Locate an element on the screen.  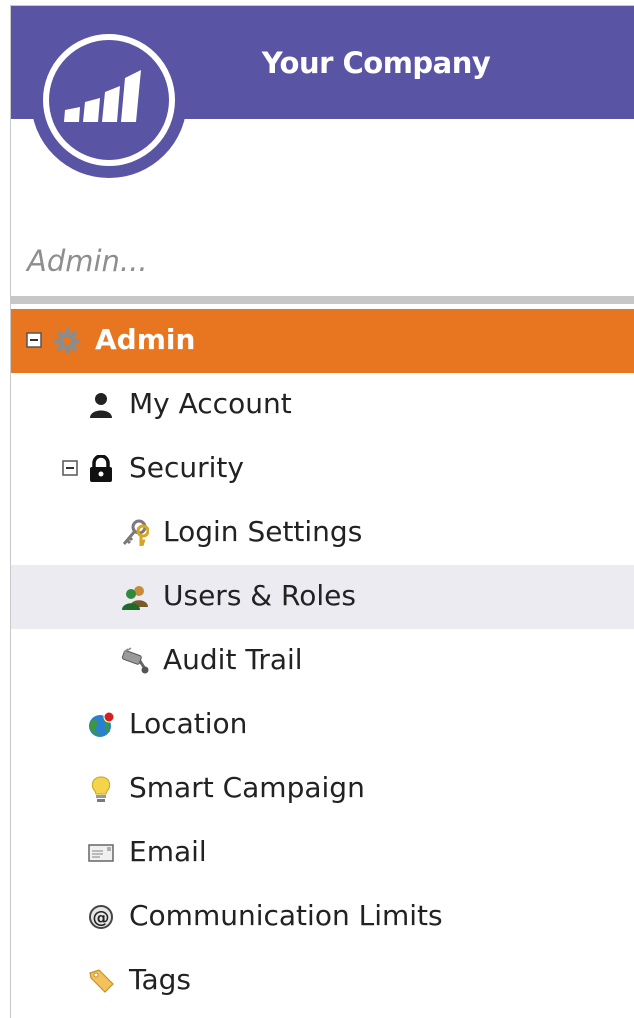
tree-item-users-roles: Users & Roles is located at coordinates (322, 597).